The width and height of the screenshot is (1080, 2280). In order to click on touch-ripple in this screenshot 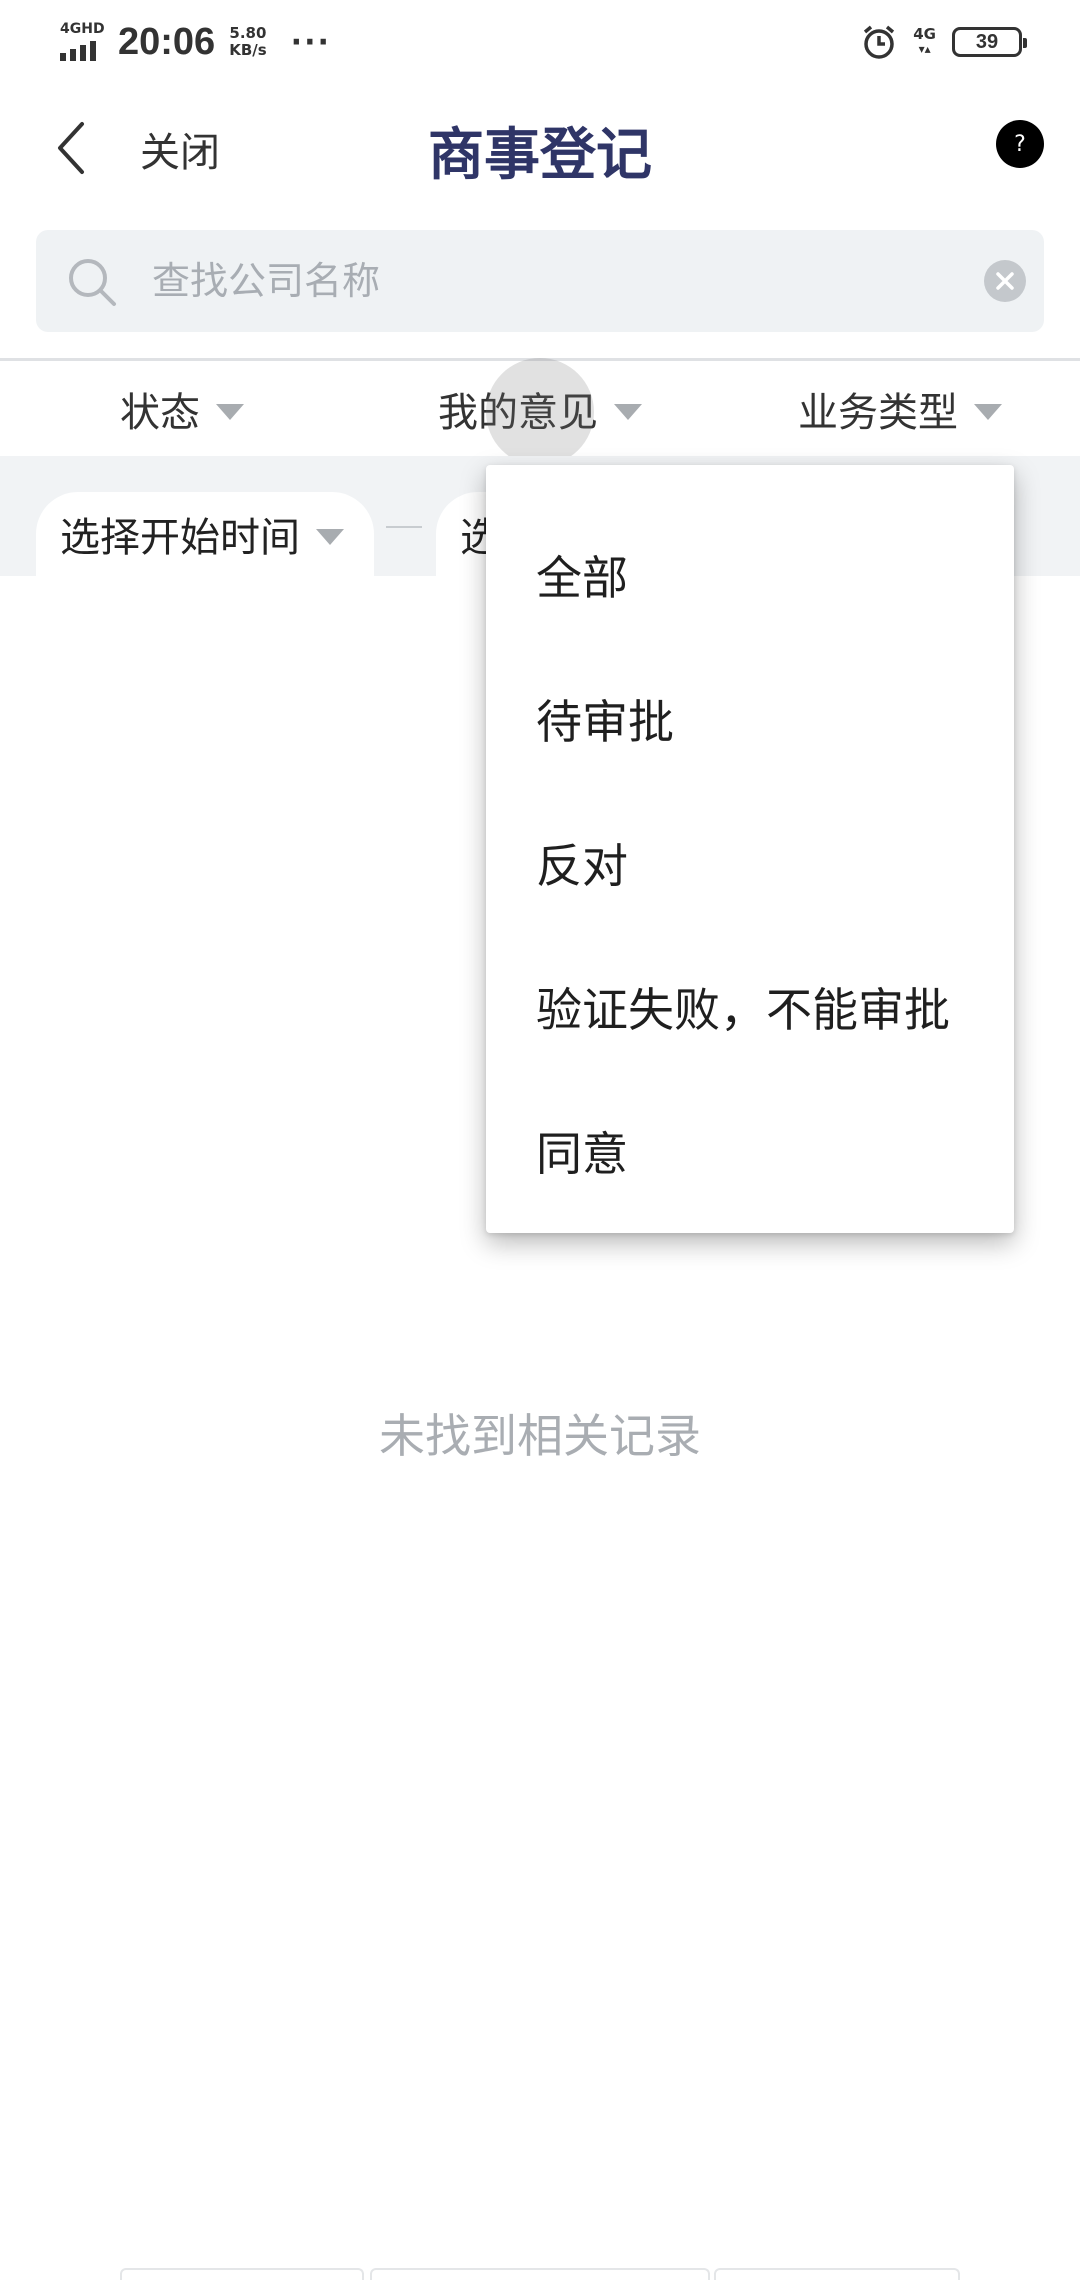, I will do `click(540, 412)`.